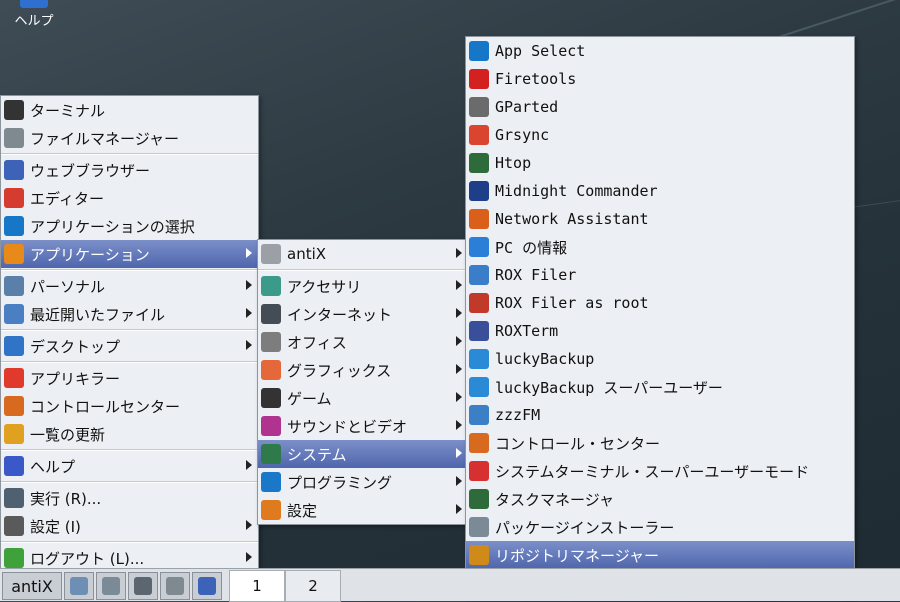  What do you see at coordinates (479, 107) in the screenshot?
I see `gparted-icon` at bounding box center [479, 107].